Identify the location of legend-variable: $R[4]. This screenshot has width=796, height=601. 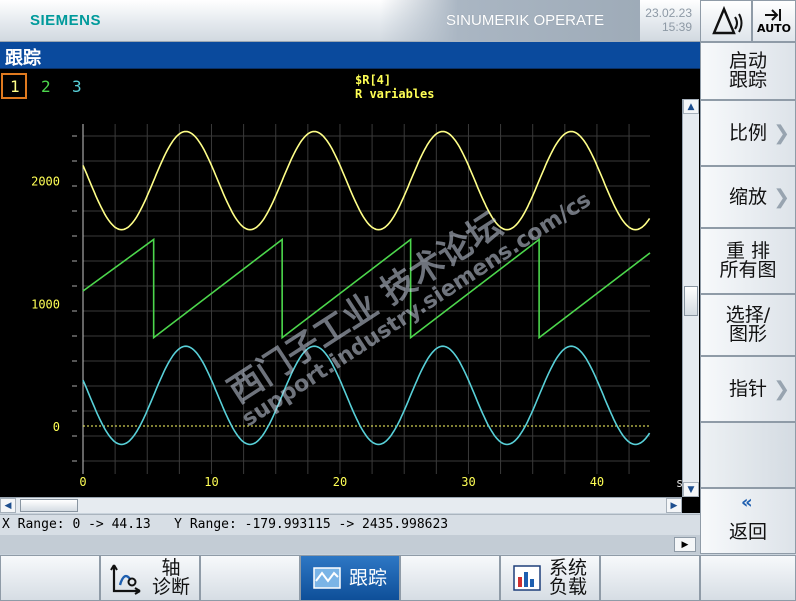
(373, 80).